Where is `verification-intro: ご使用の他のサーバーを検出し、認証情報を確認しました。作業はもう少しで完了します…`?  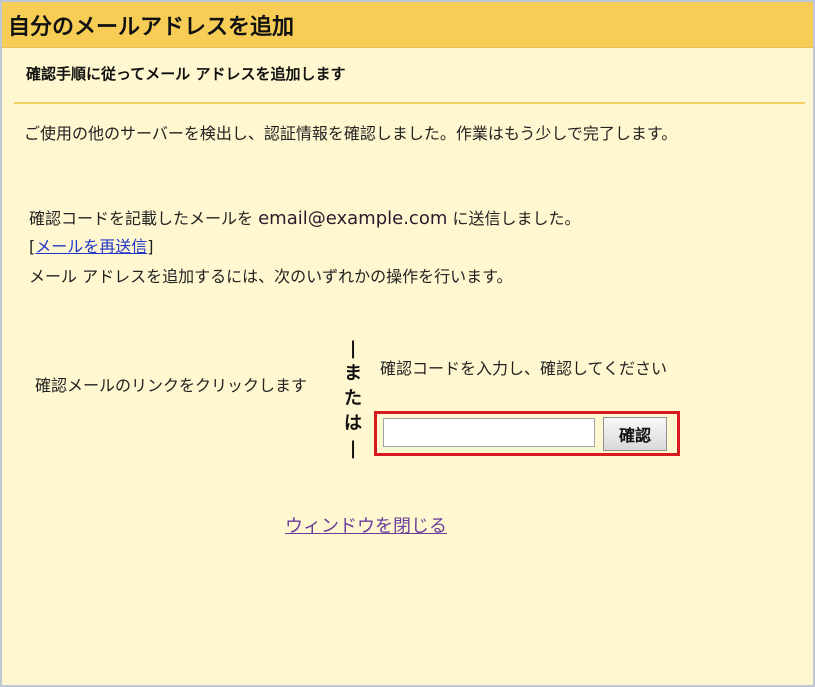 verification-intro: ご使用の他のサーバーを検出し、認証情報を確認しました。作業はもう少しで完了します… is located at coordinates (351, 133).